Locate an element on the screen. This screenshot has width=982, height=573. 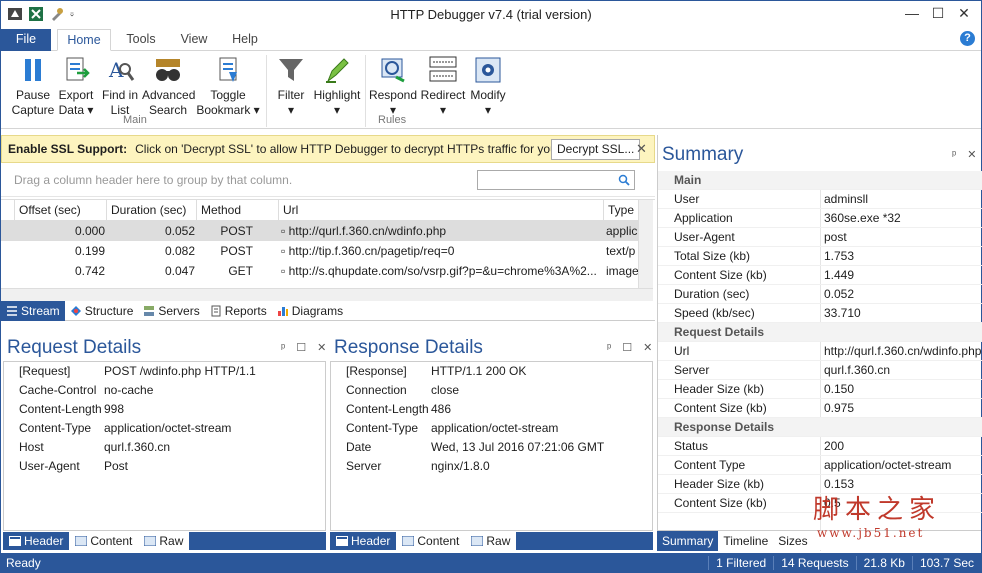
cell-type: applic is located at coordinates (622, 231).